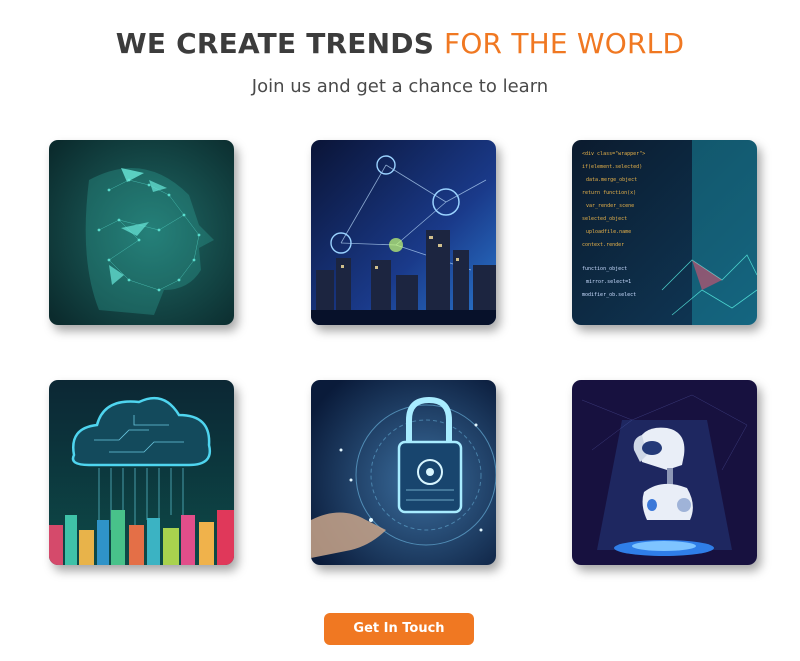 This screenshot has height=661, width=800. Describe the element at coordinates (608, 282) in the screenshot. I see `svg-text: mirror.select=1` at that location.